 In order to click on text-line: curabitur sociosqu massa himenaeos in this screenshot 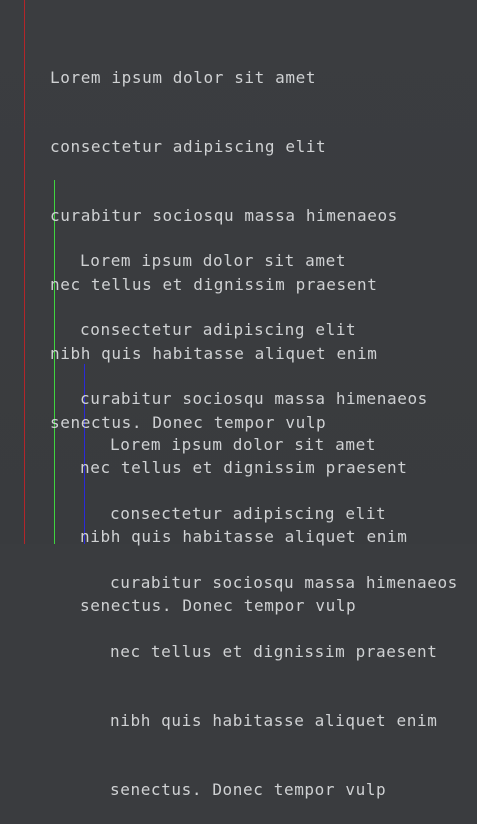, I will do `click(284, 582)`.